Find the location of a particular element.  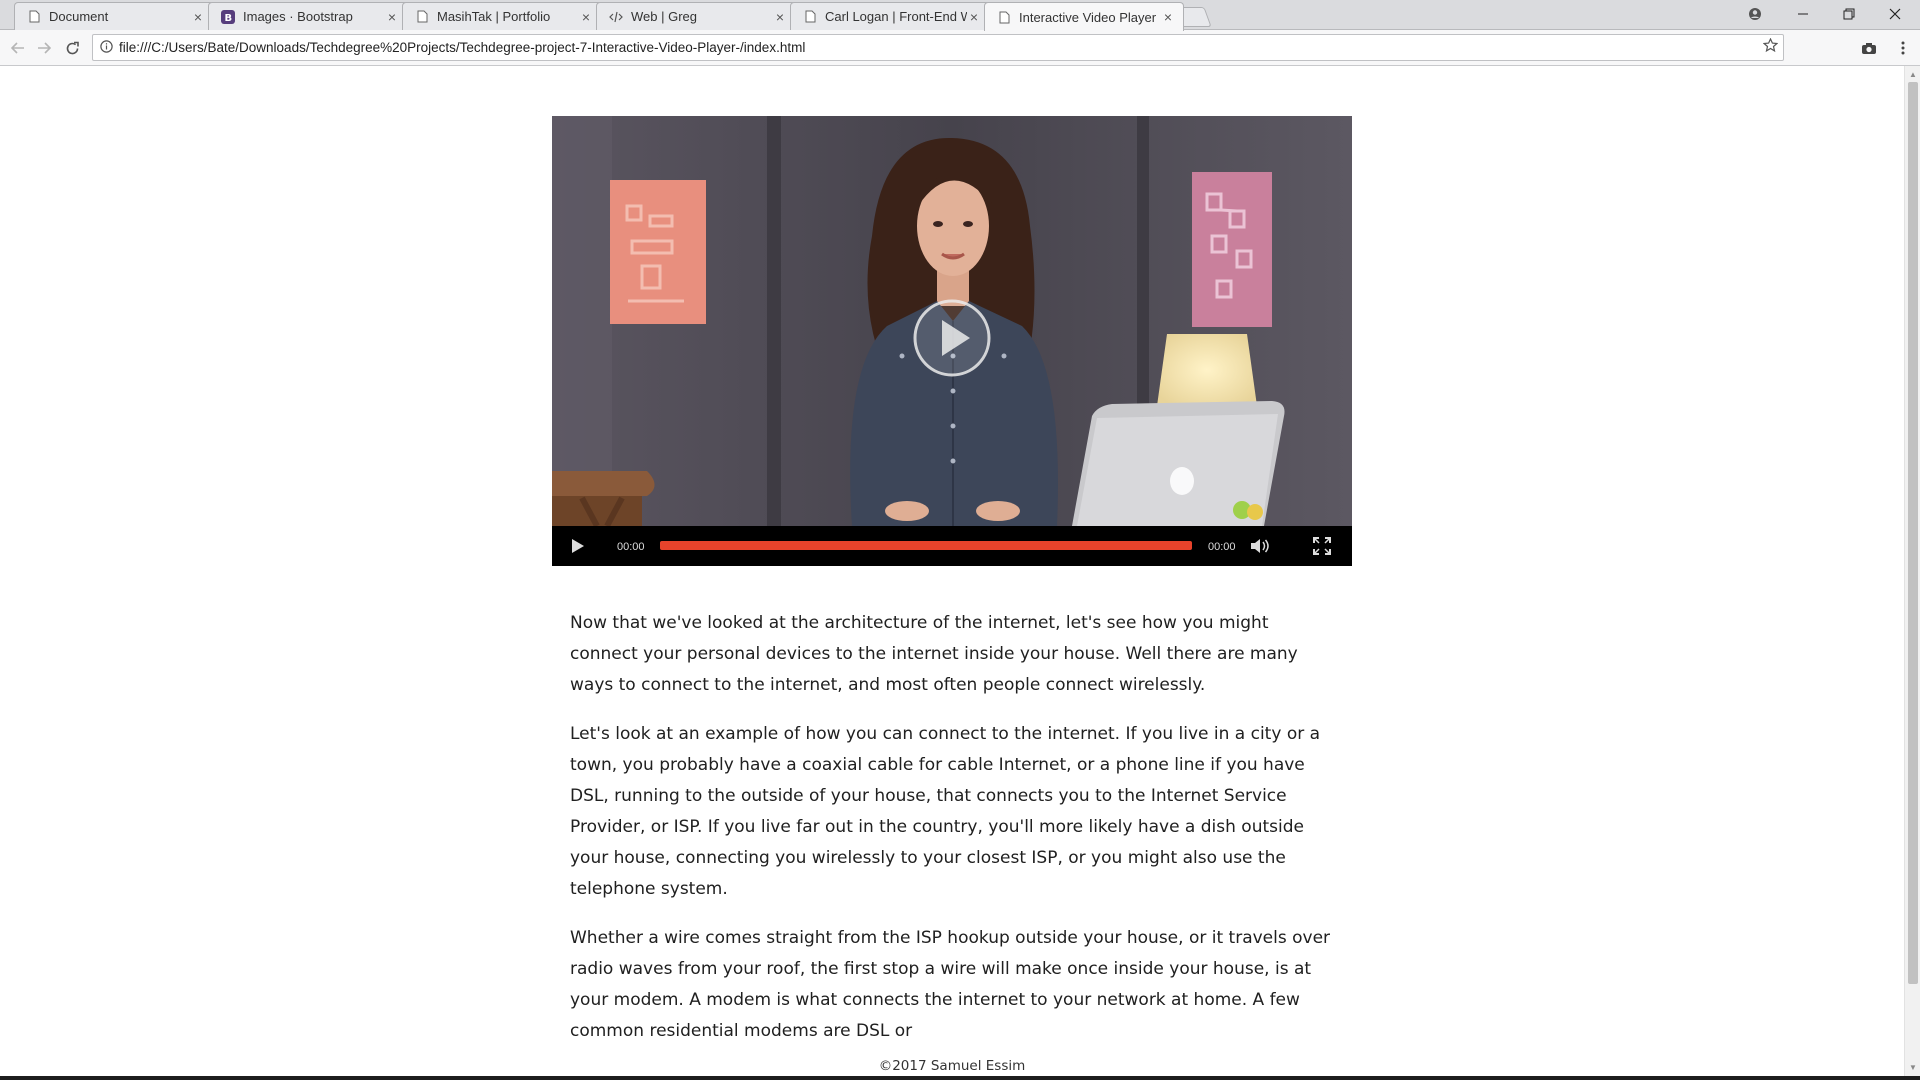

bootstrap-icon: B is located at coordinates (228, 16).